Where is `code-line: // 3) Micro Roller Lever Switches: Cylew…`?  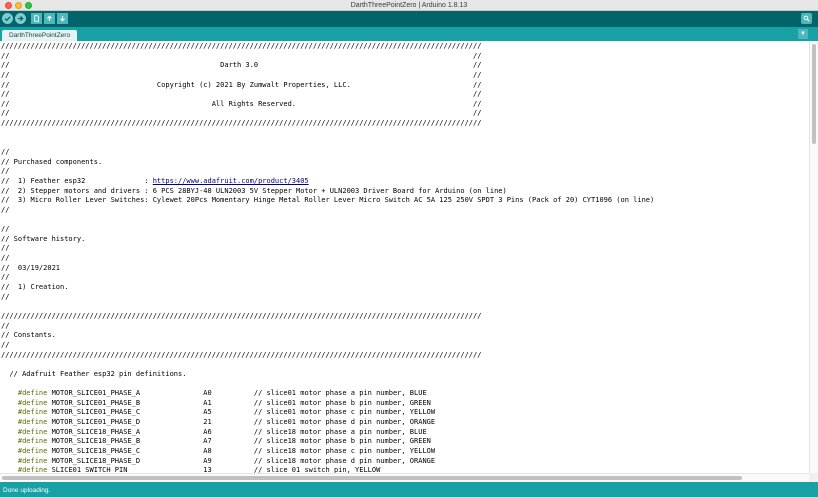 code-line: // 3) Micro Roller Lever Switches: Cylew… is located at coordinates (328, 200).